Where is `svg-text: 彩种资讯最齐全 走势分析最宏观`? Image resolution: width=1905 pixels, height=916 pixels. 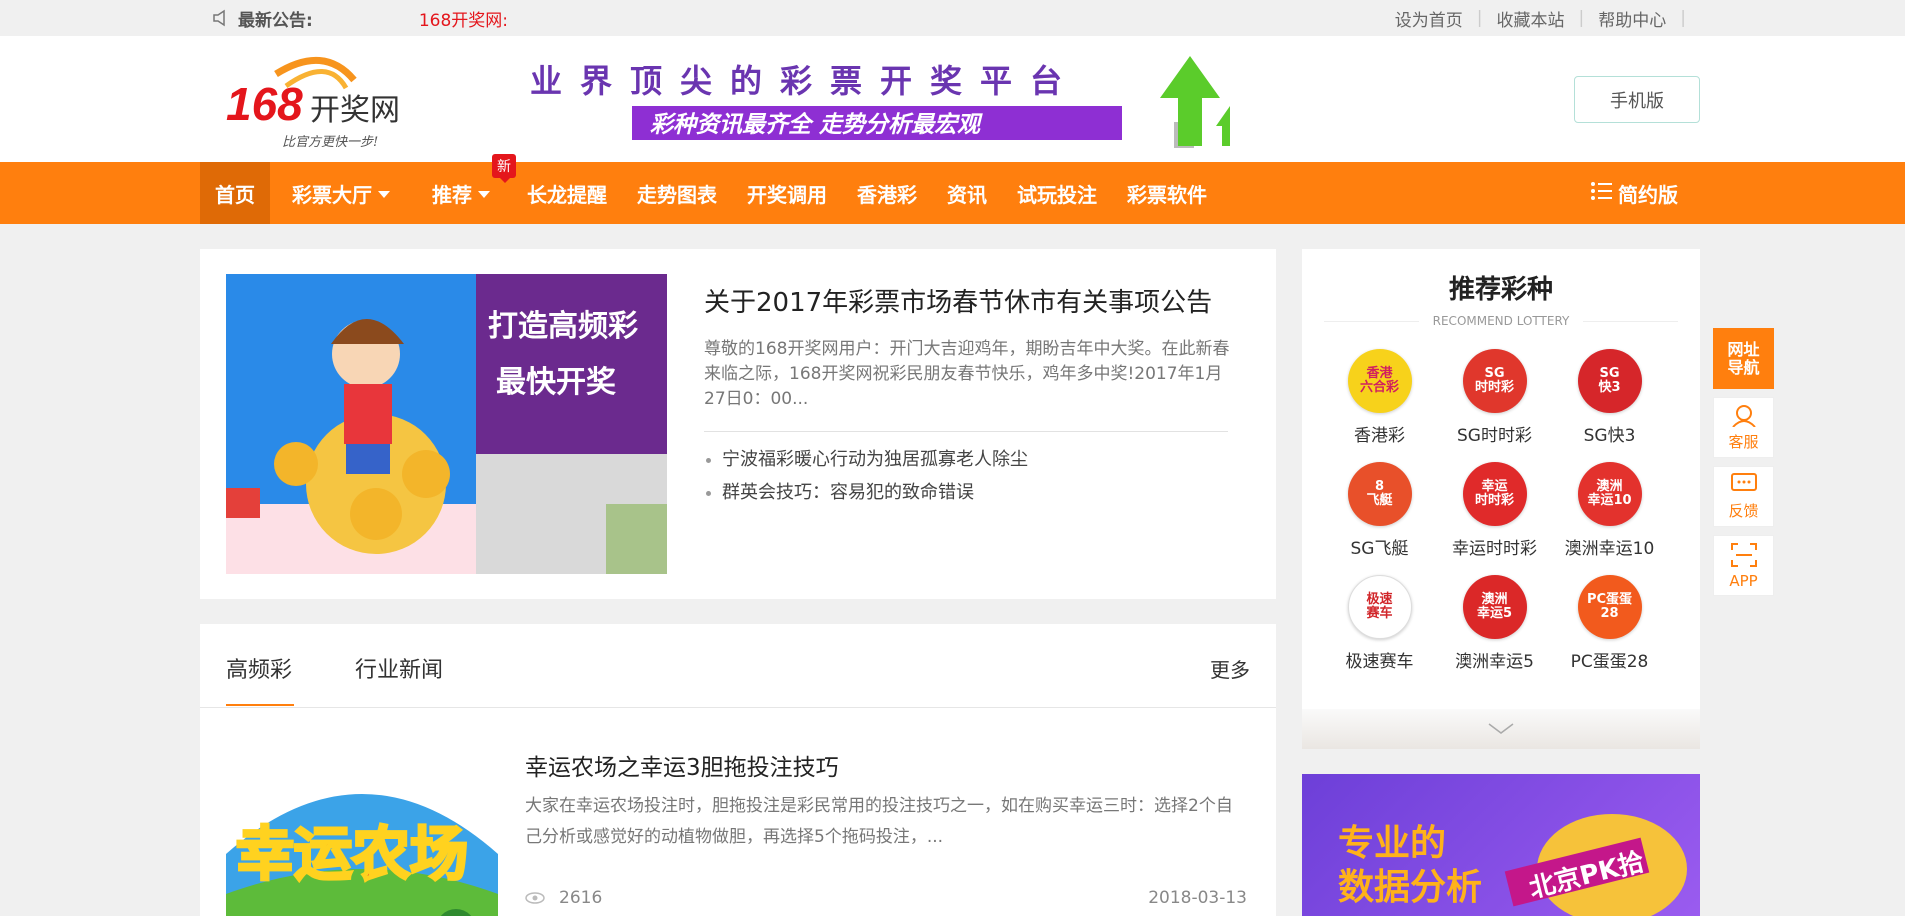 svg-text: 彩种资讯最齐全 走势分析最宏观 is located at coordinates (816, 124).